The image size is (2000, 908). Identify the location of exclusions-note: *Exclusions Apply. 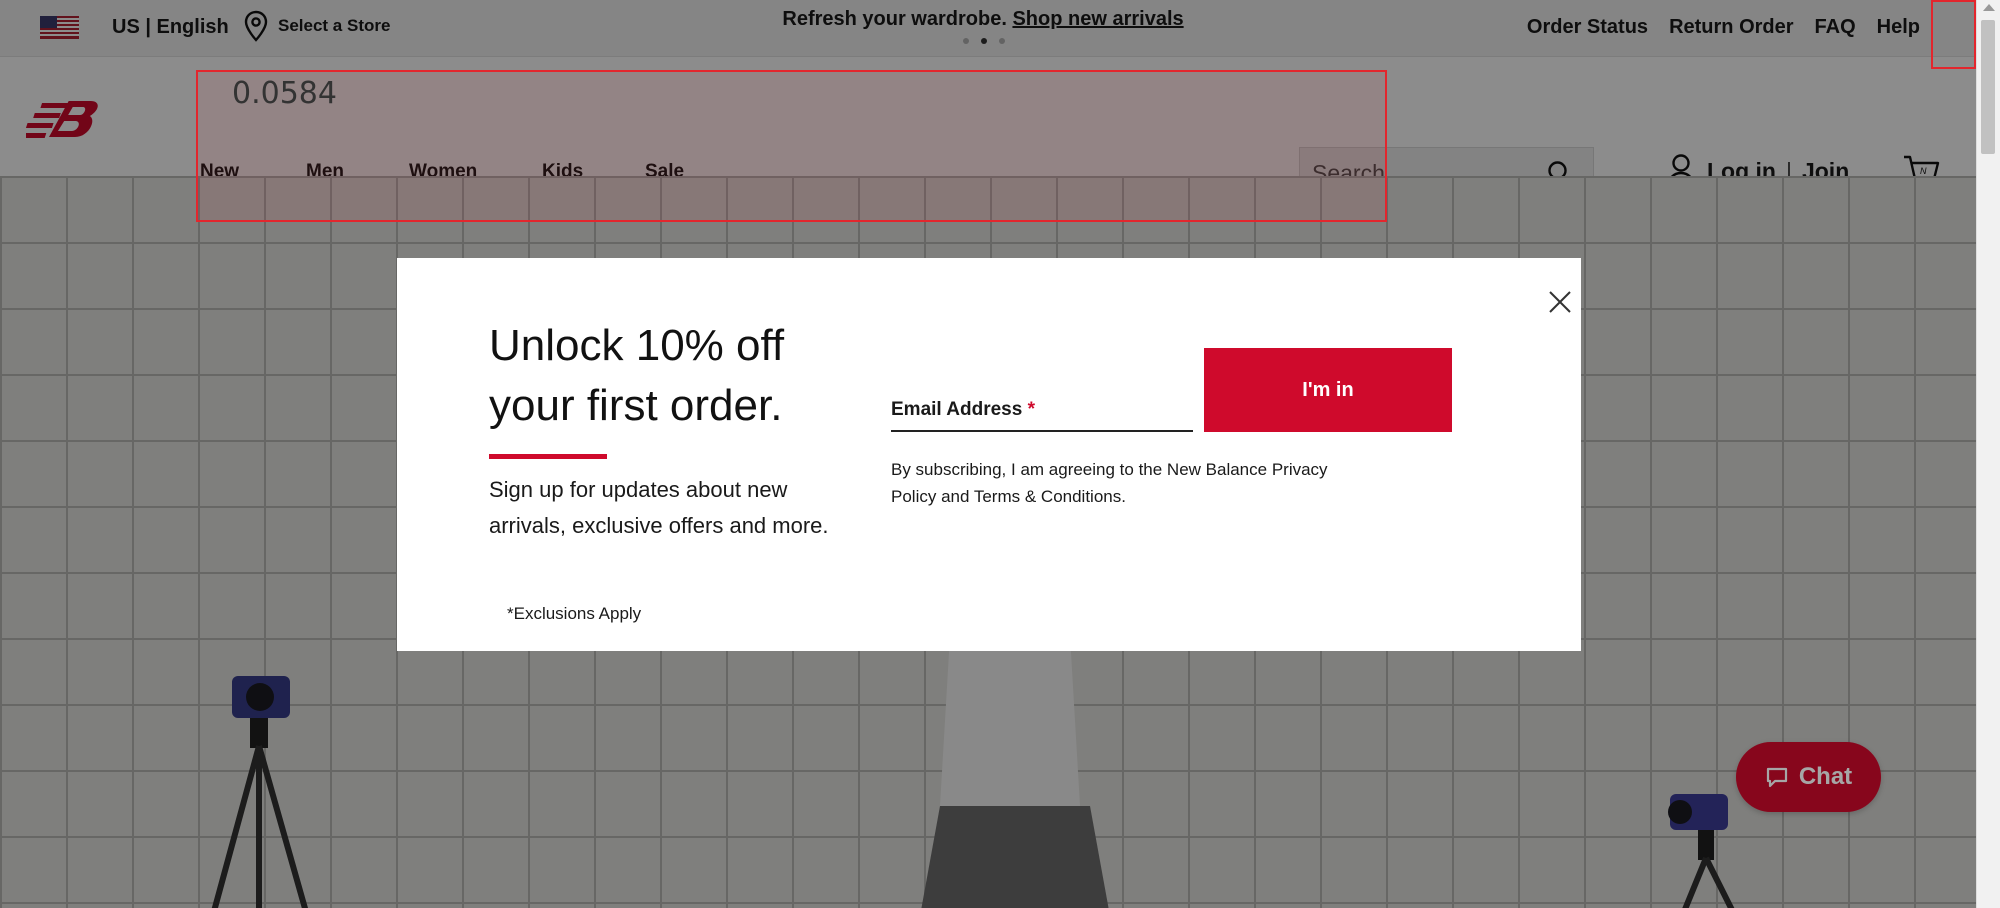
(574, 613).